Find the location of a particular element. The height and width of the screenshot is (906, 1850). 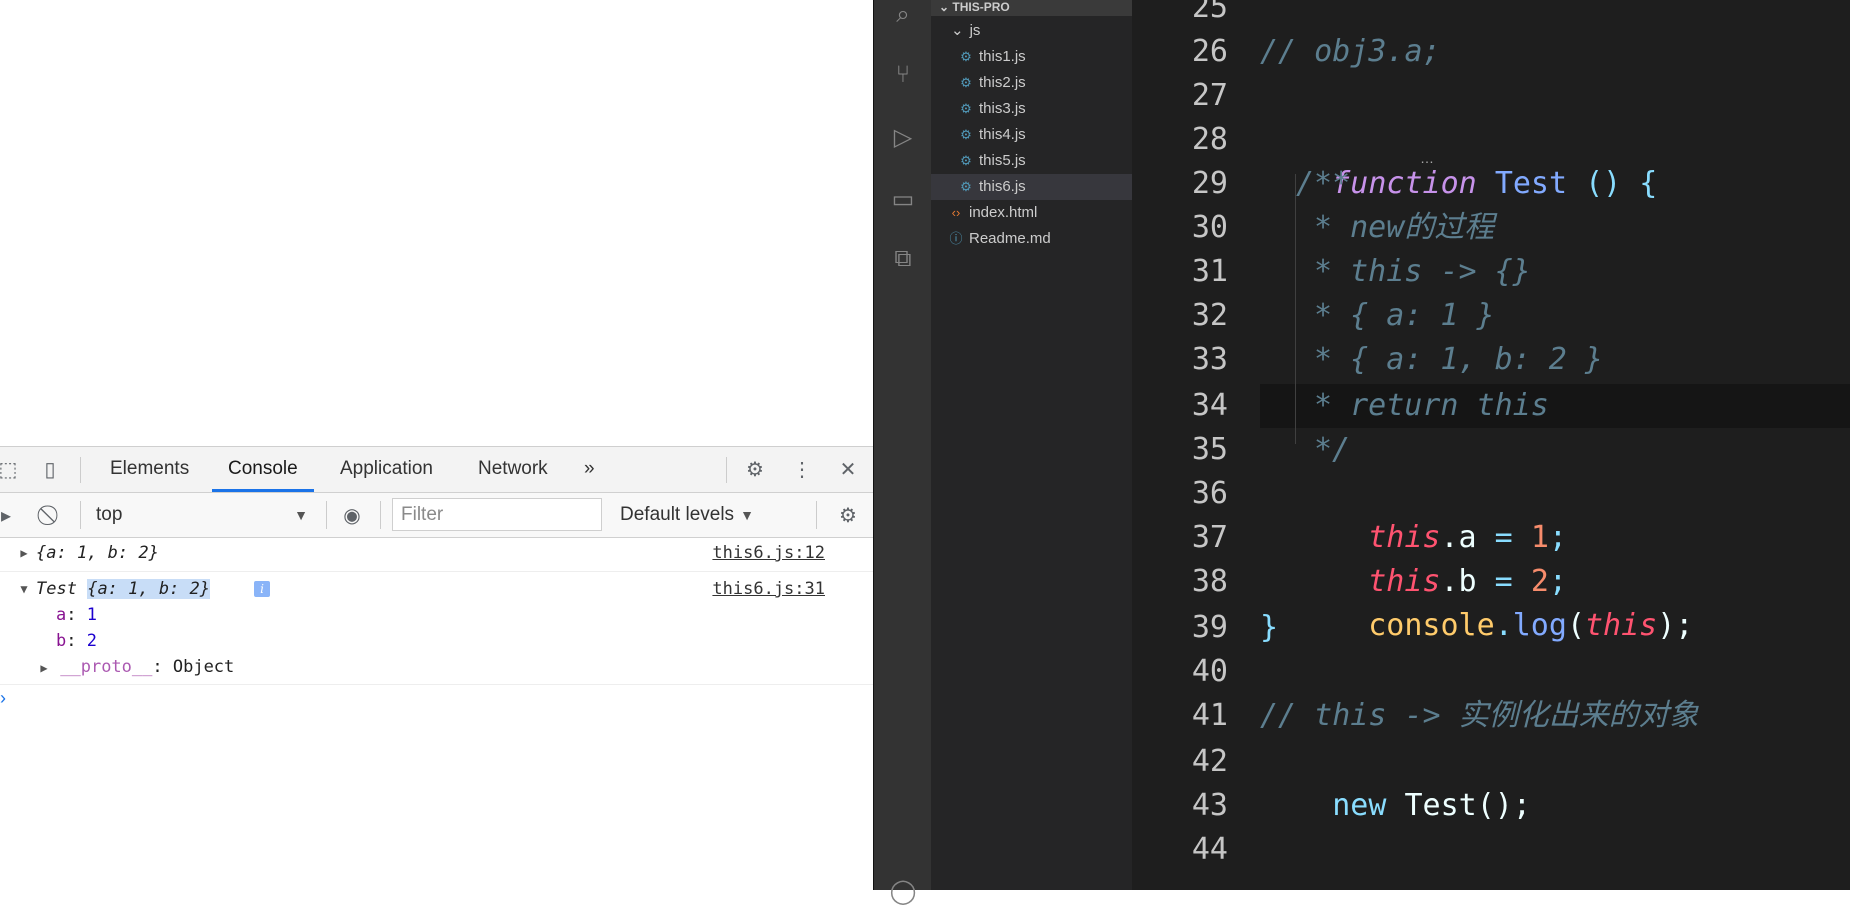

code-line: * { a: 1, b: 2 } is located at coordinates (1458, 359).